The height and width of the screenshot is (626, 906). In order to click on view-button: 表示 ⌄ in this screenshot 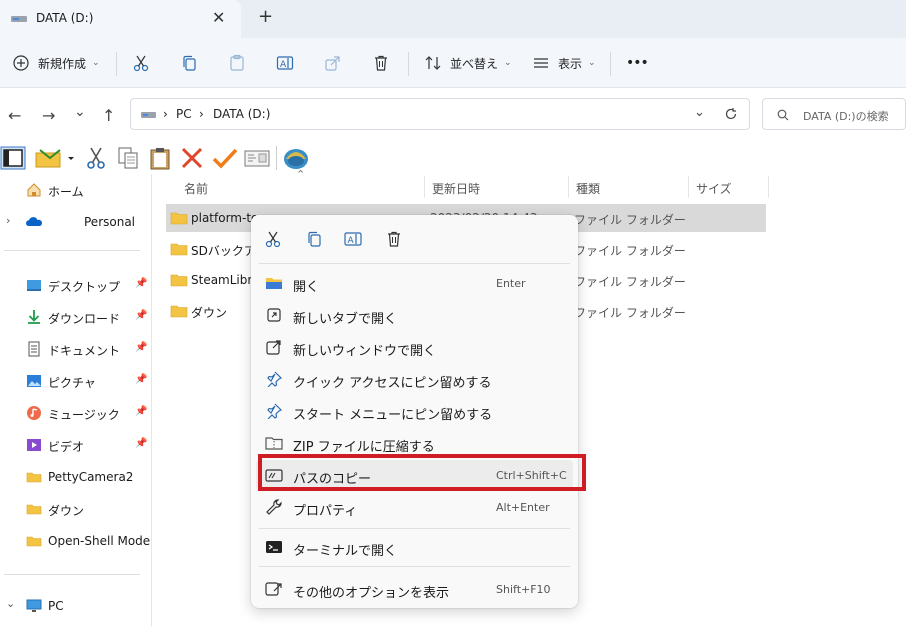, I will do `click(564, 63)`.